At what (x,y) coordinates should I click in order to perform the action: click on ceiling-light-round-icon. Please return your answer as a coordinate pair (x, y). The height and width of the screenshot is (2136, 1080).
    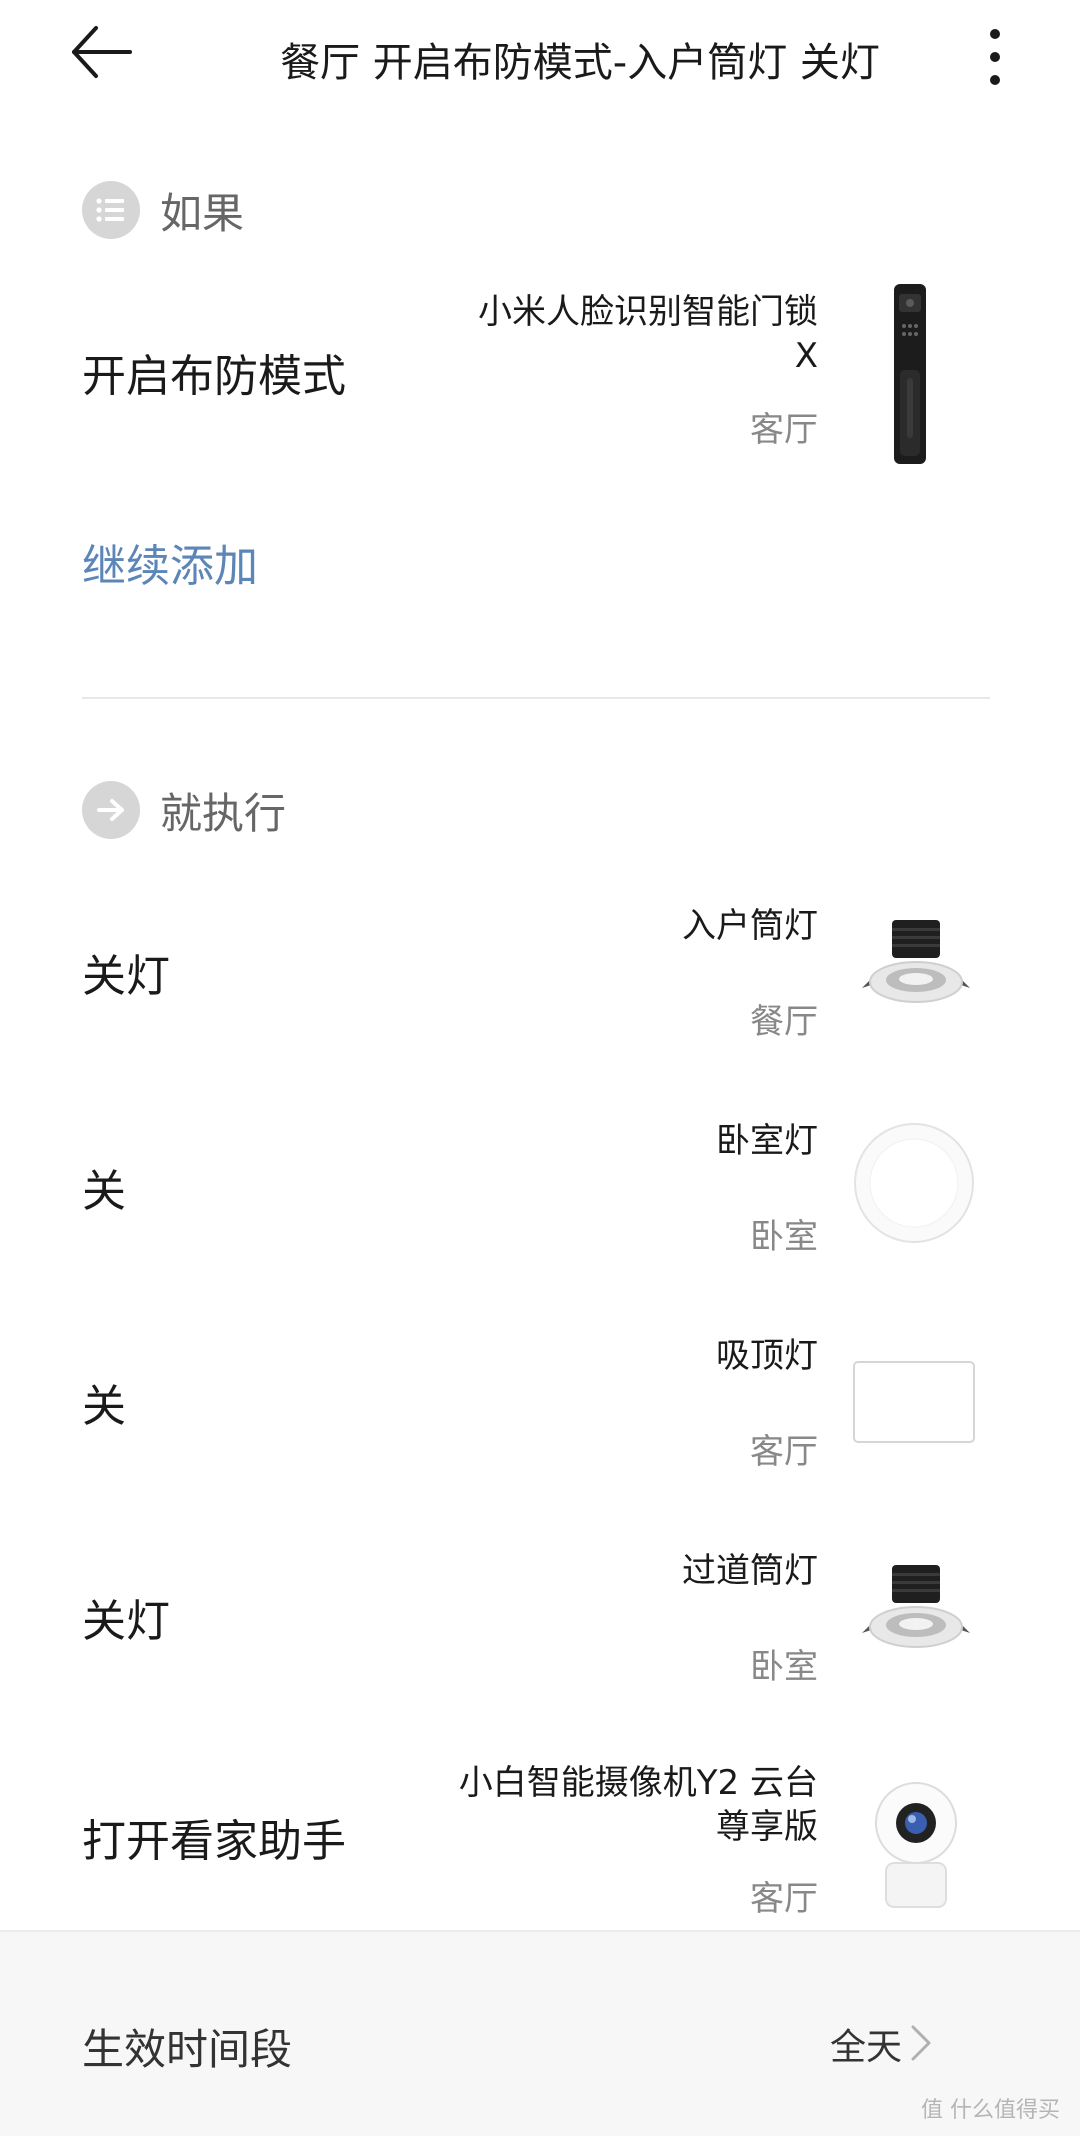
    Looking at the image, I should click on (914, 1183).